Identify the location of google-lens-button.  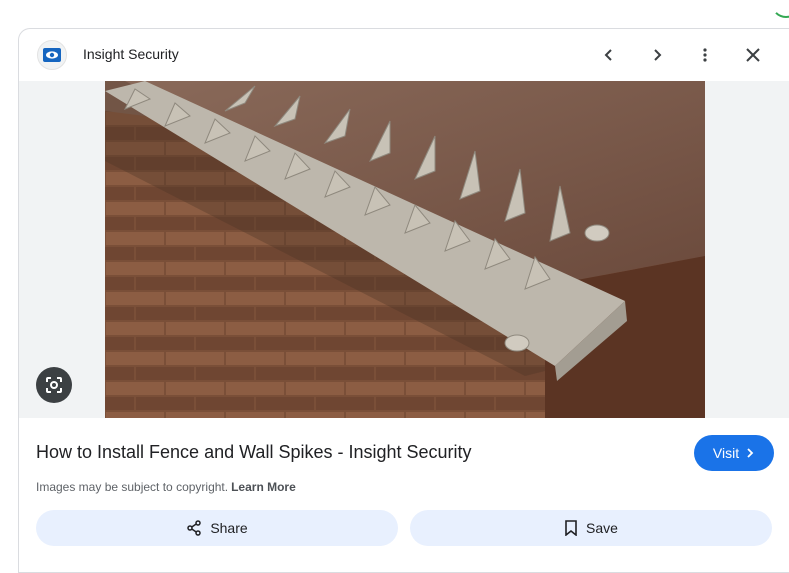
(54, 385).